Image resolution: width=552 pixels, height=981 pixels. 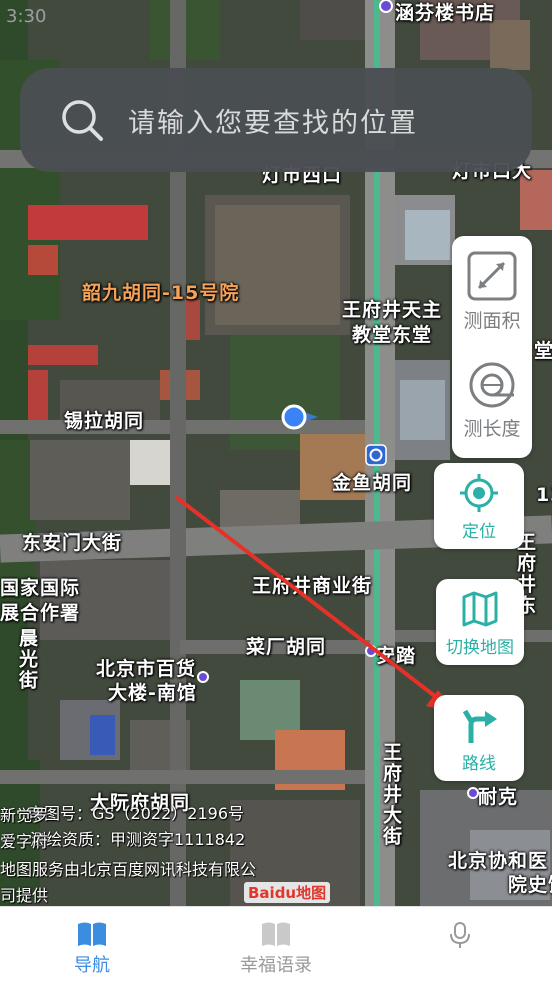 I want to click on crosshair-icon, so click(x=479, y=493).